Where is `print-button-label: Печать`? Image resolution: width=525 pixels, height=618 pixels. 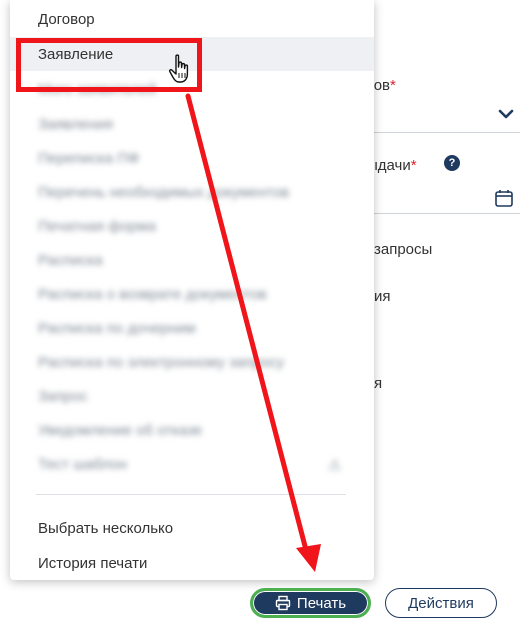
print-button-label: Печать is located at coordinates (321, 603).